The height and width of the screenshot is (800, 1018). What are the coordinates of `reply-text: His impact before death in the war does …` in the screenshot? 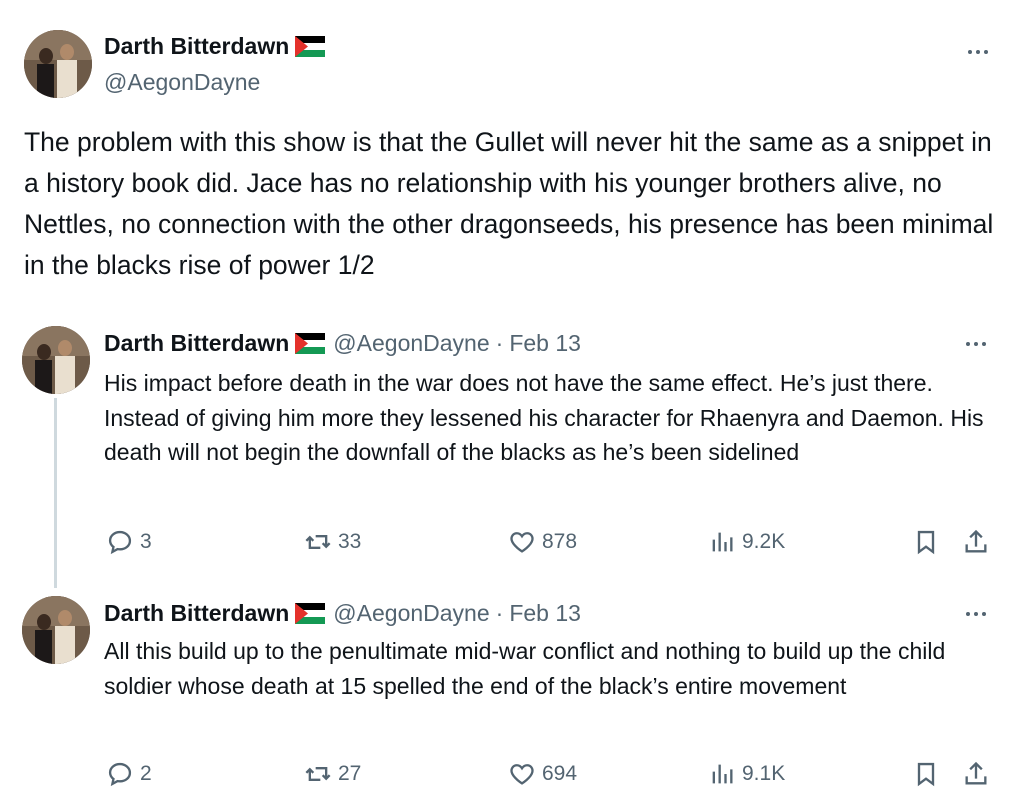 It's located at (544, 417).